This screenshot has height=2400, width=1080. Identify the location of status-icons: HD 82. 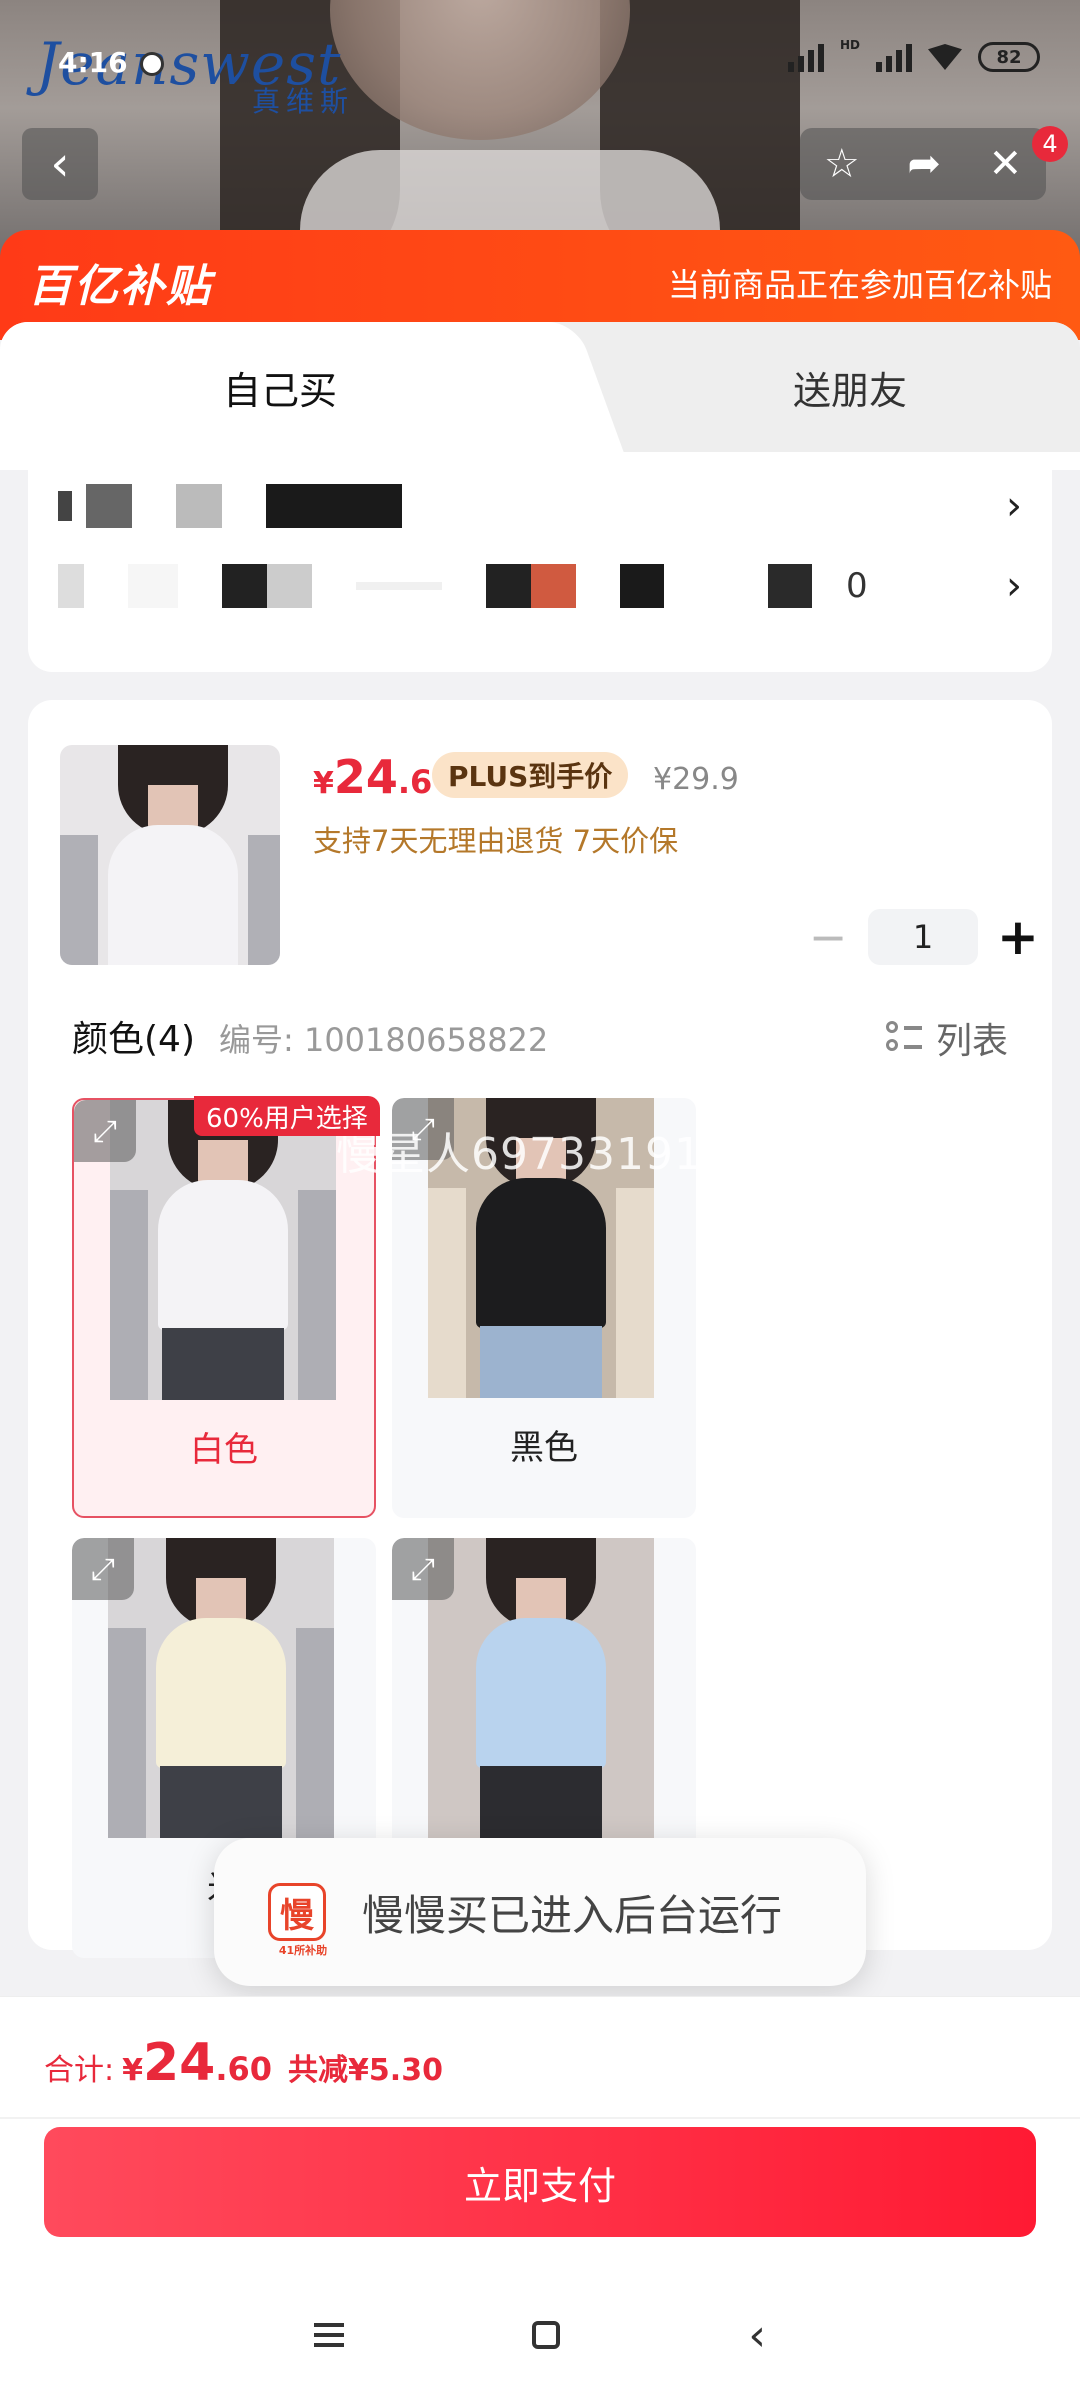
(913, 55).